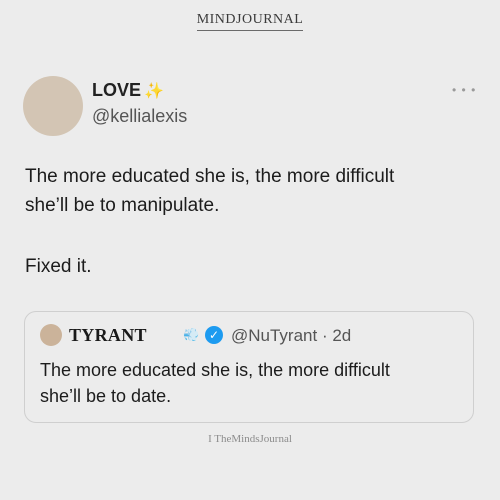 The width and height of the screenshot is (500, 500). Describe the element at coordinates (250, 19) in the screenshot. I see `brand-logo: MINDJOURNAL` at that location.